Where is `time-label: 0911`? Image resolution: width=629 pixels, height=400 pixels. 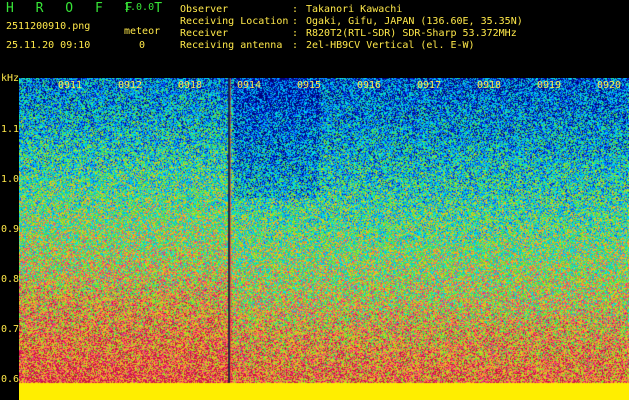 time-label: 0911 is located at coordinates (70, 85).